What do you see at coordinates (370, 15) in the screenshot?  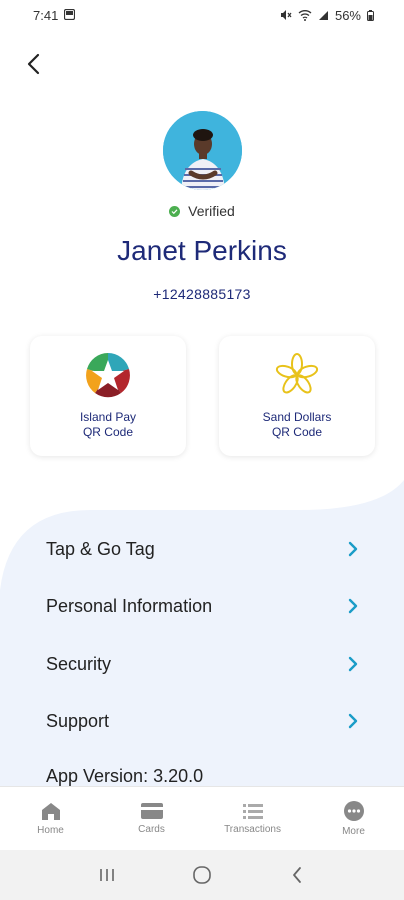 I see `battery-icon` at bounding box center [370, 15].